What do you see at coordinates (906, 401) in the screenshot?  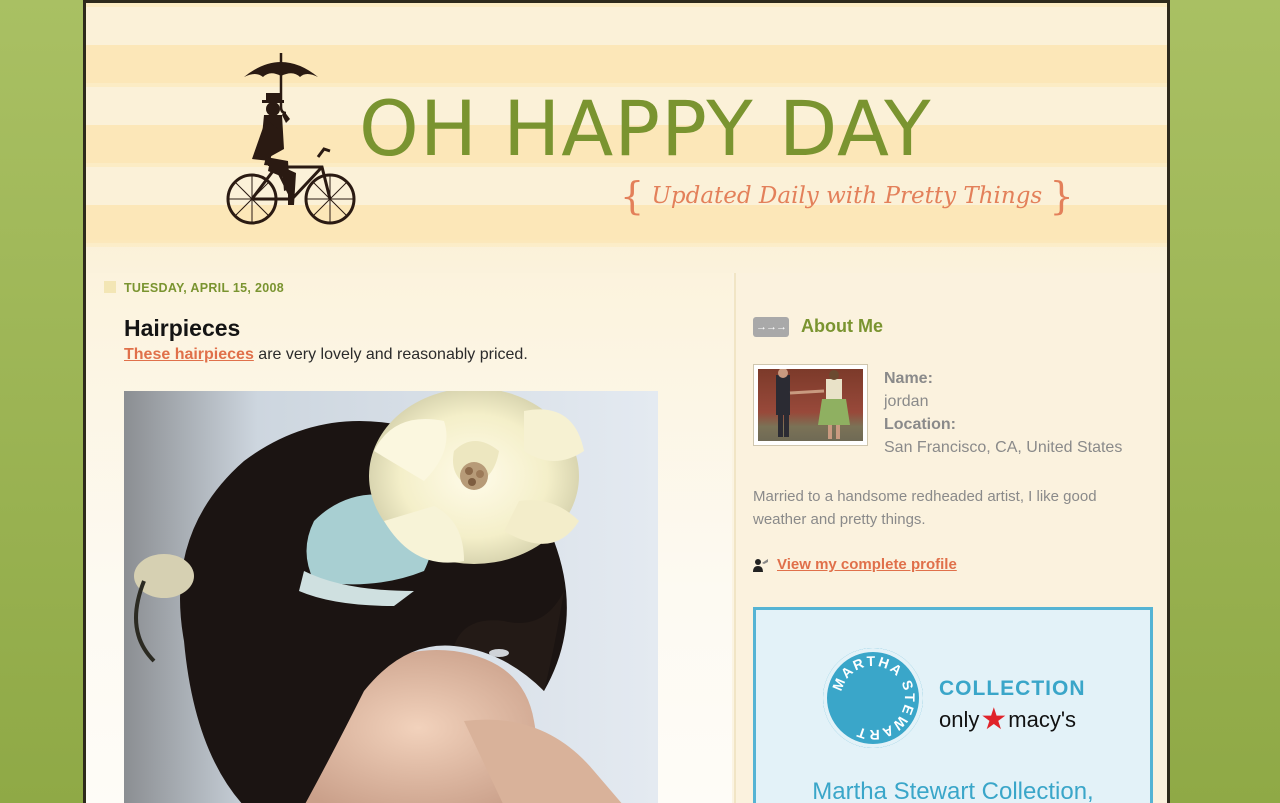 I see `name-value: jordan` at bounding box center [906, 401].